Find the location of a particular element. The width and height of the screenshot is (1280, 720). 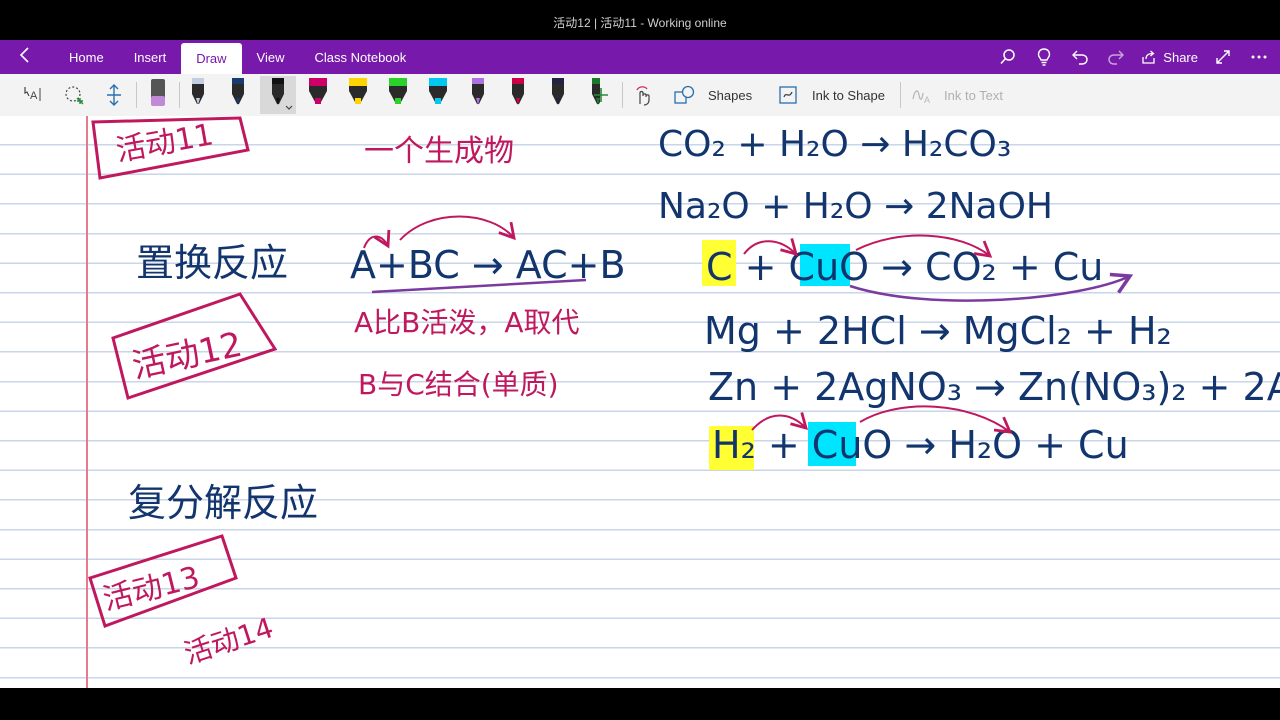

equation-na2o-h2o: Na₂O + H₂O → 2NaOH is located at coordinates (855, 206).